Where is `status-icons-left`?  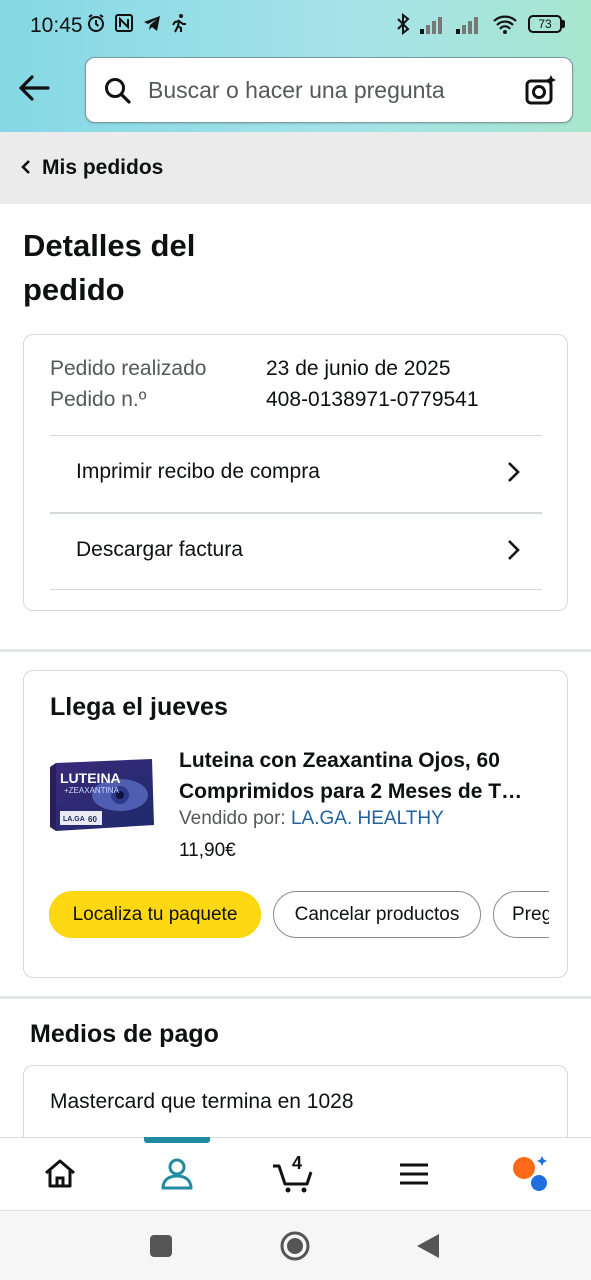 status-icons-left is located at coordinates (137, 23).